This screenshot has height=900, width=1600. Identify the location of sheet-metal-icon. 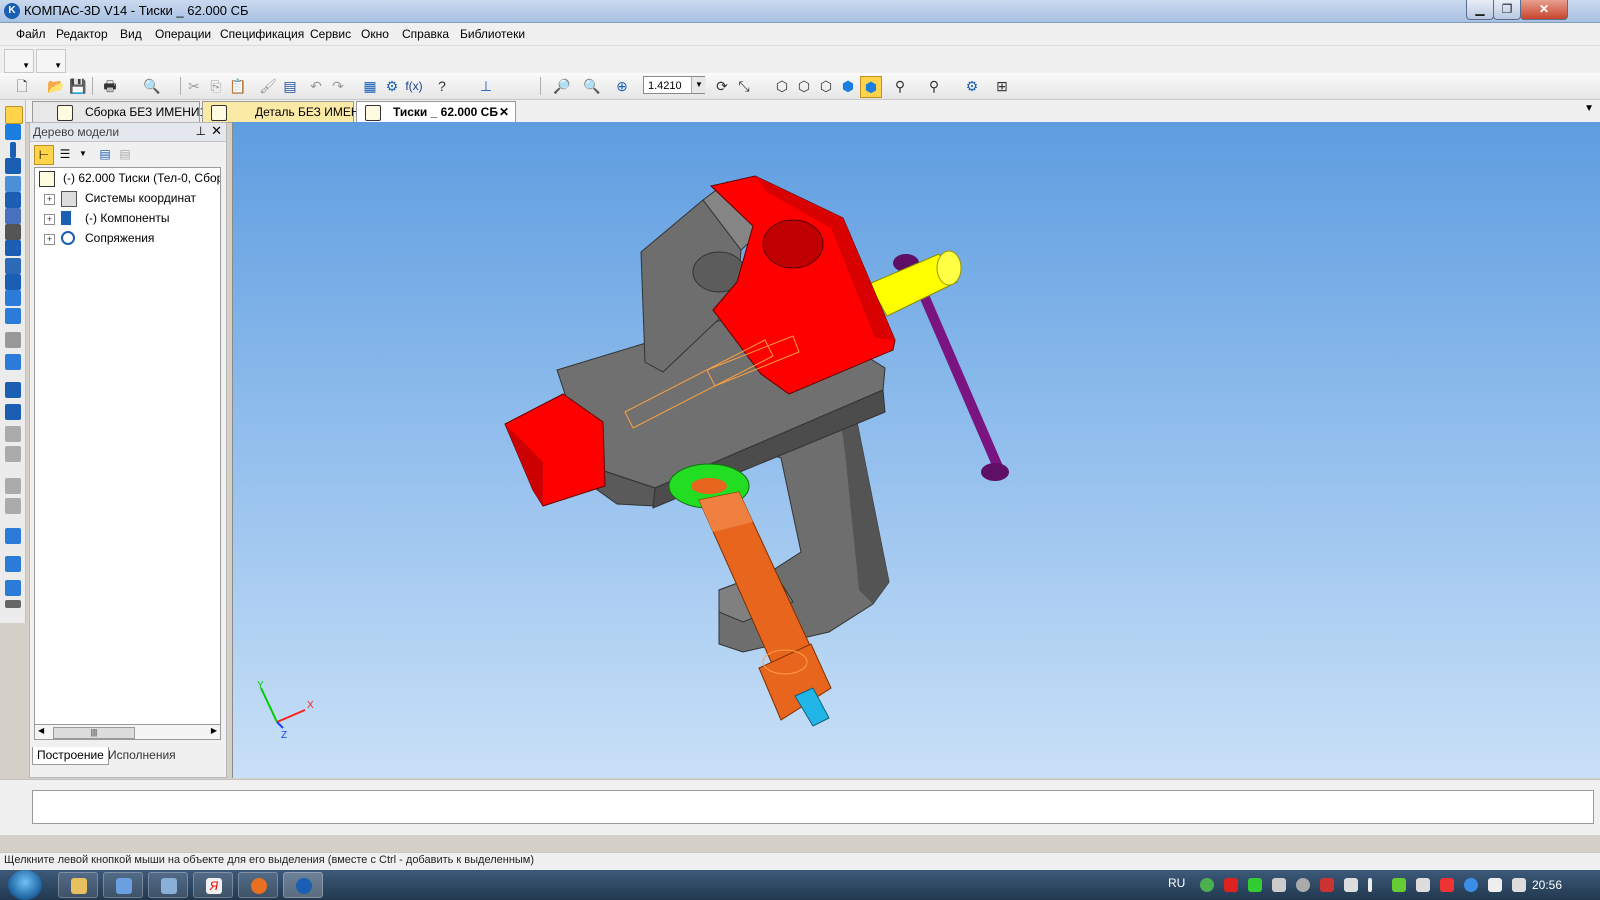
(13, 316).